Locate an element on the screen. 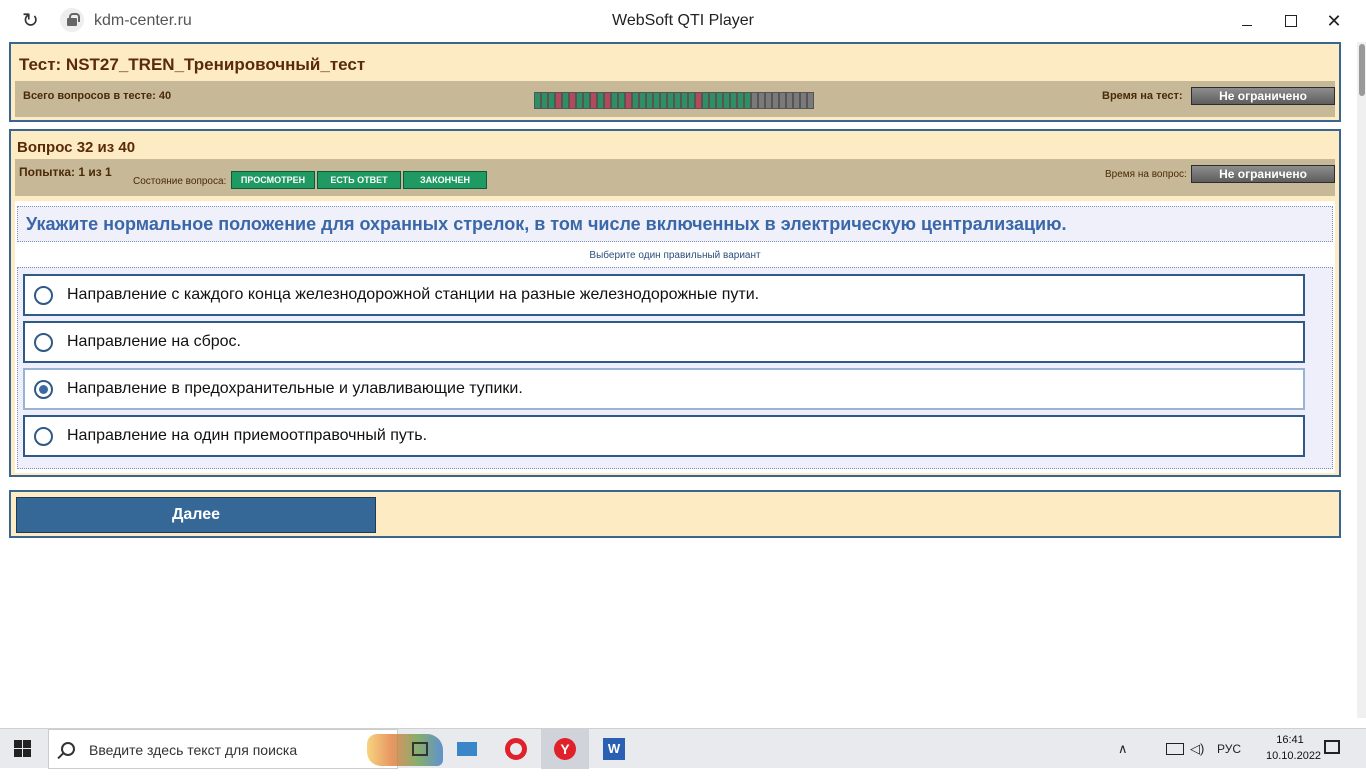  window-title: WebSoft QTI Player is located at coordinates (683, 20).